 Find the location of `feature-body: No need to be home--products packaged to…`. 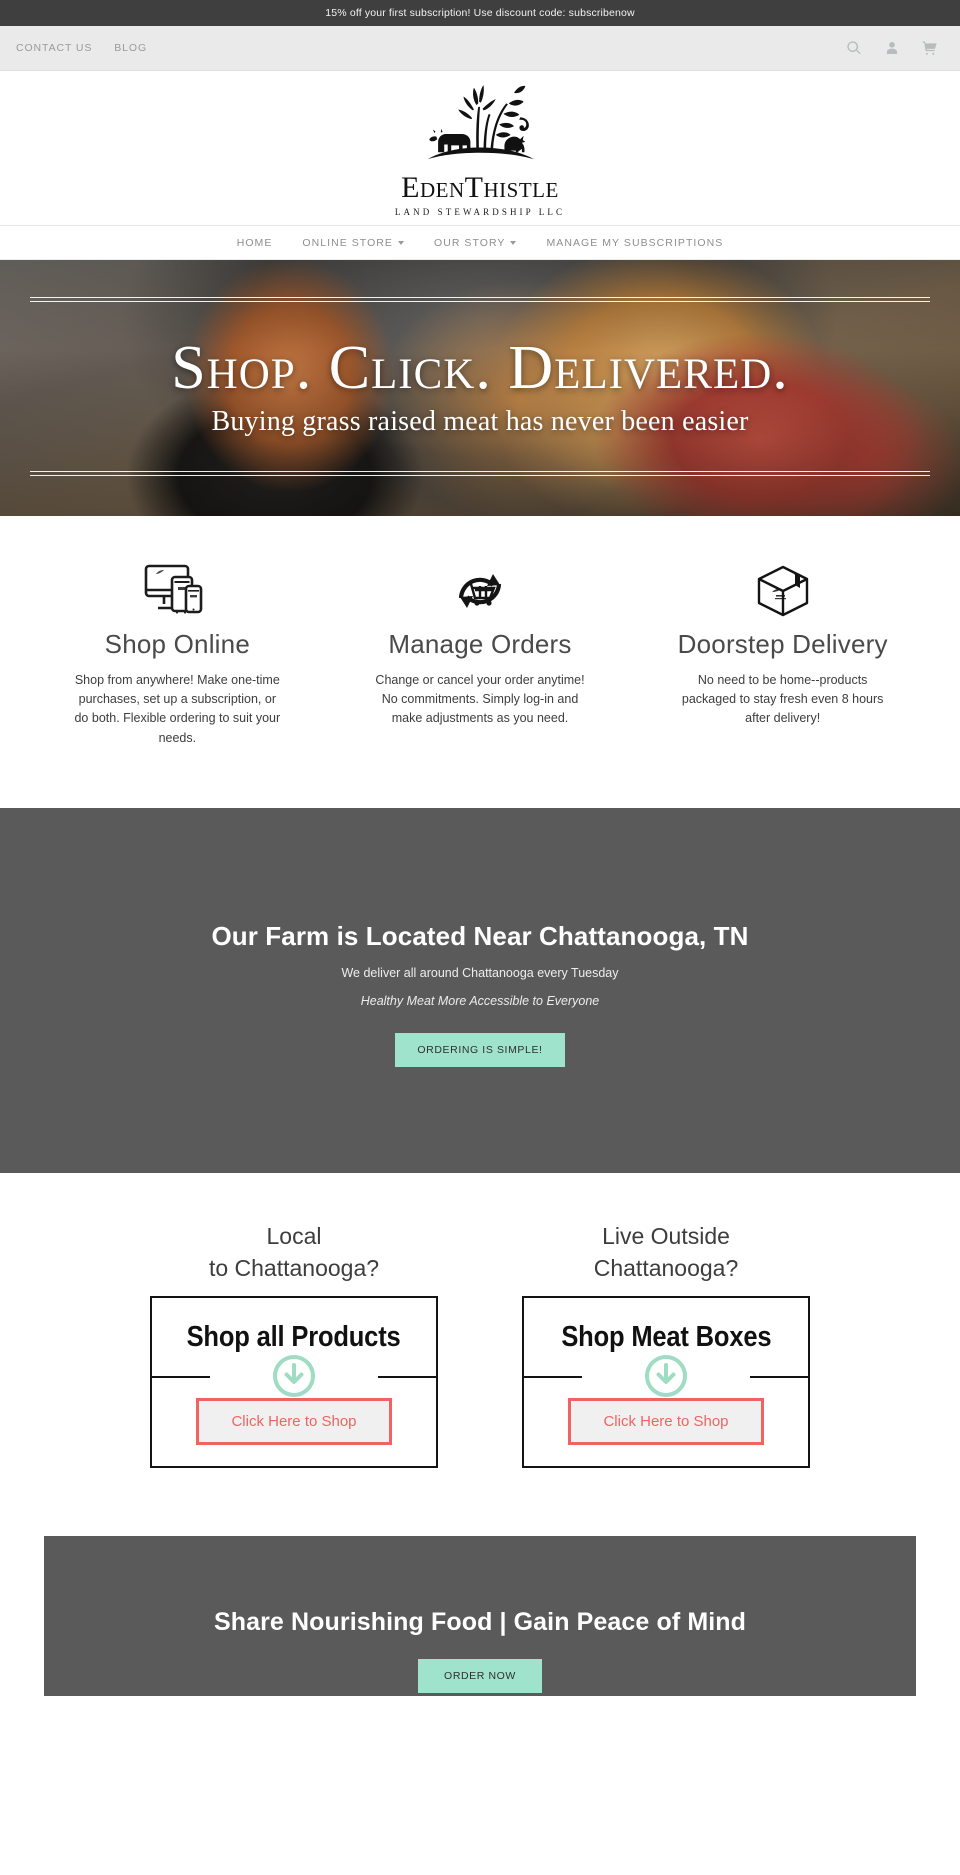

feature-body: No need to be home--products packaged to… is located at coordinates (782, 699).